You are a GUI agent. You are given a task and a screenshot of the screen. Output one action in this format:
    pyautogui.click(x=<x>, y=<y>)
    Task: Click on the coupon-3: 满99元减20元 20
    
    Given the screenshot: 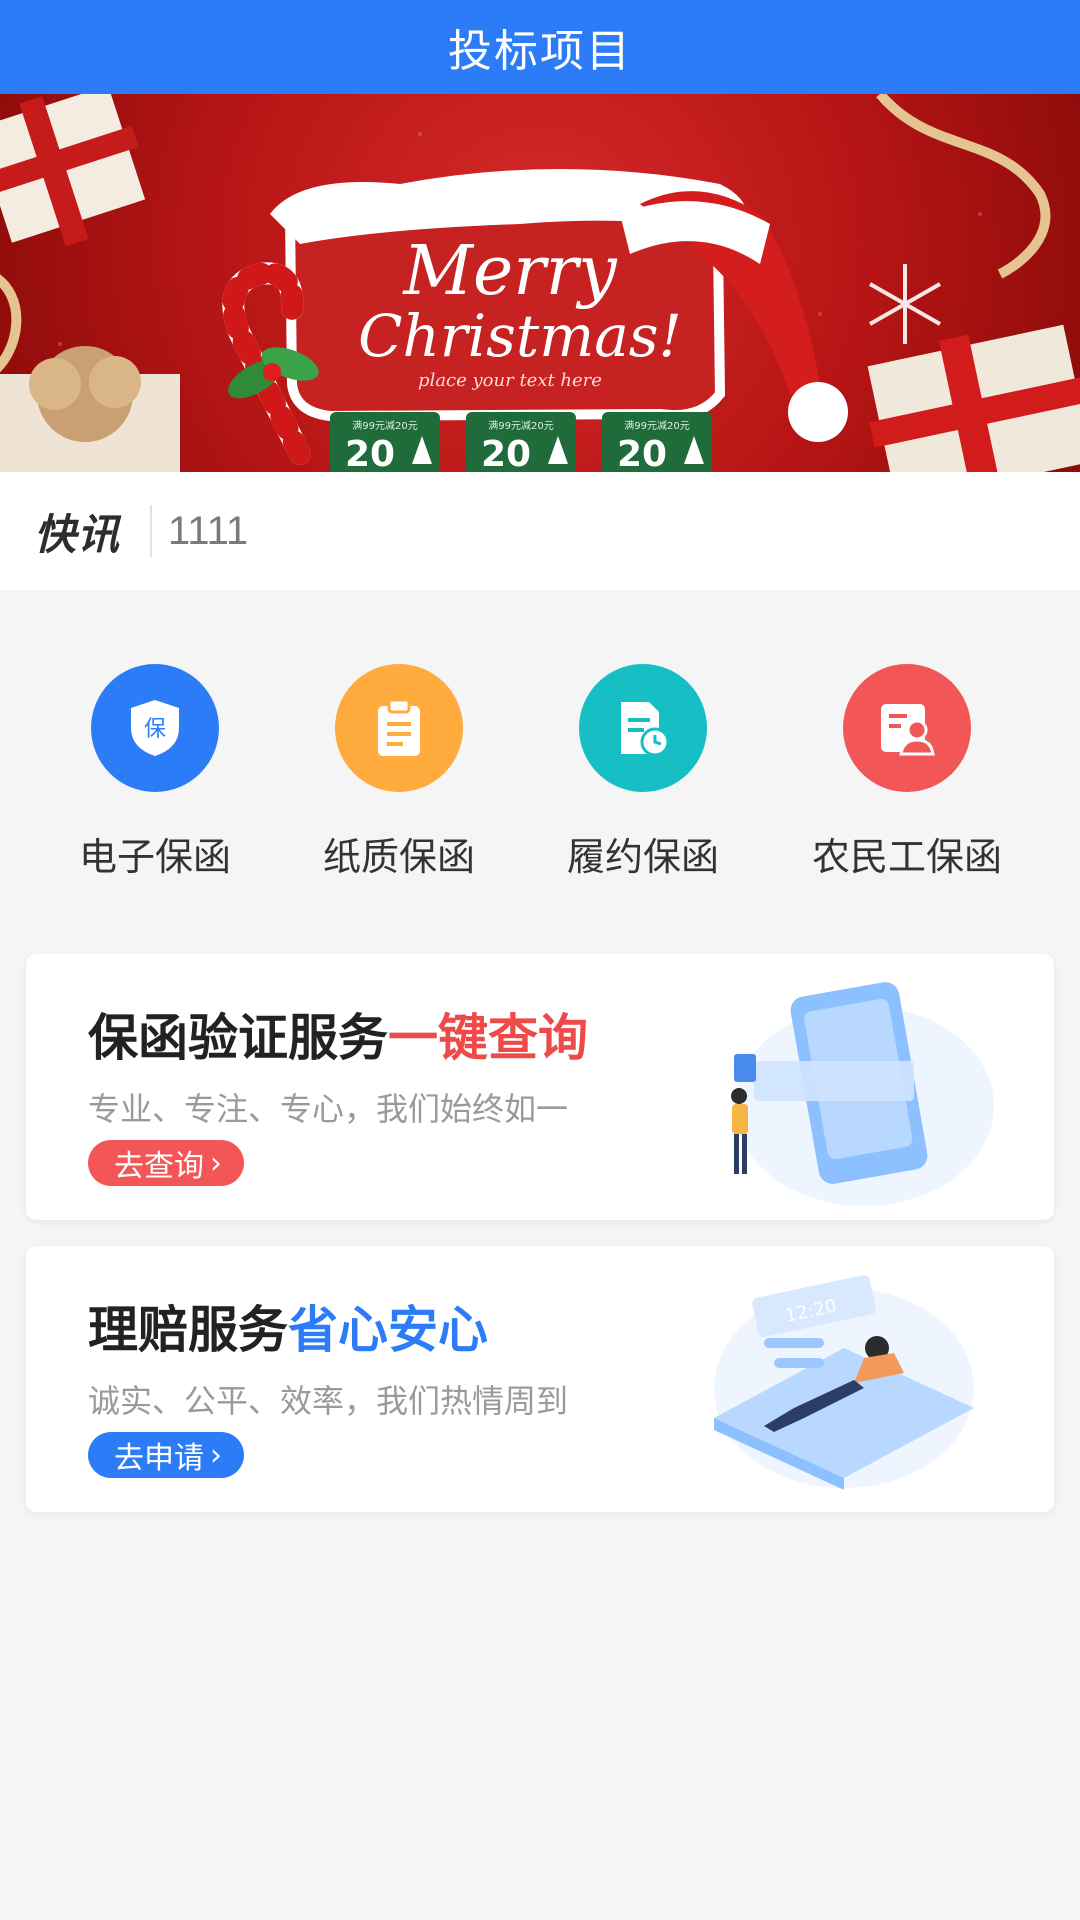 What is the action you would take?
    pyautogui.click(x=657, y=442)
    